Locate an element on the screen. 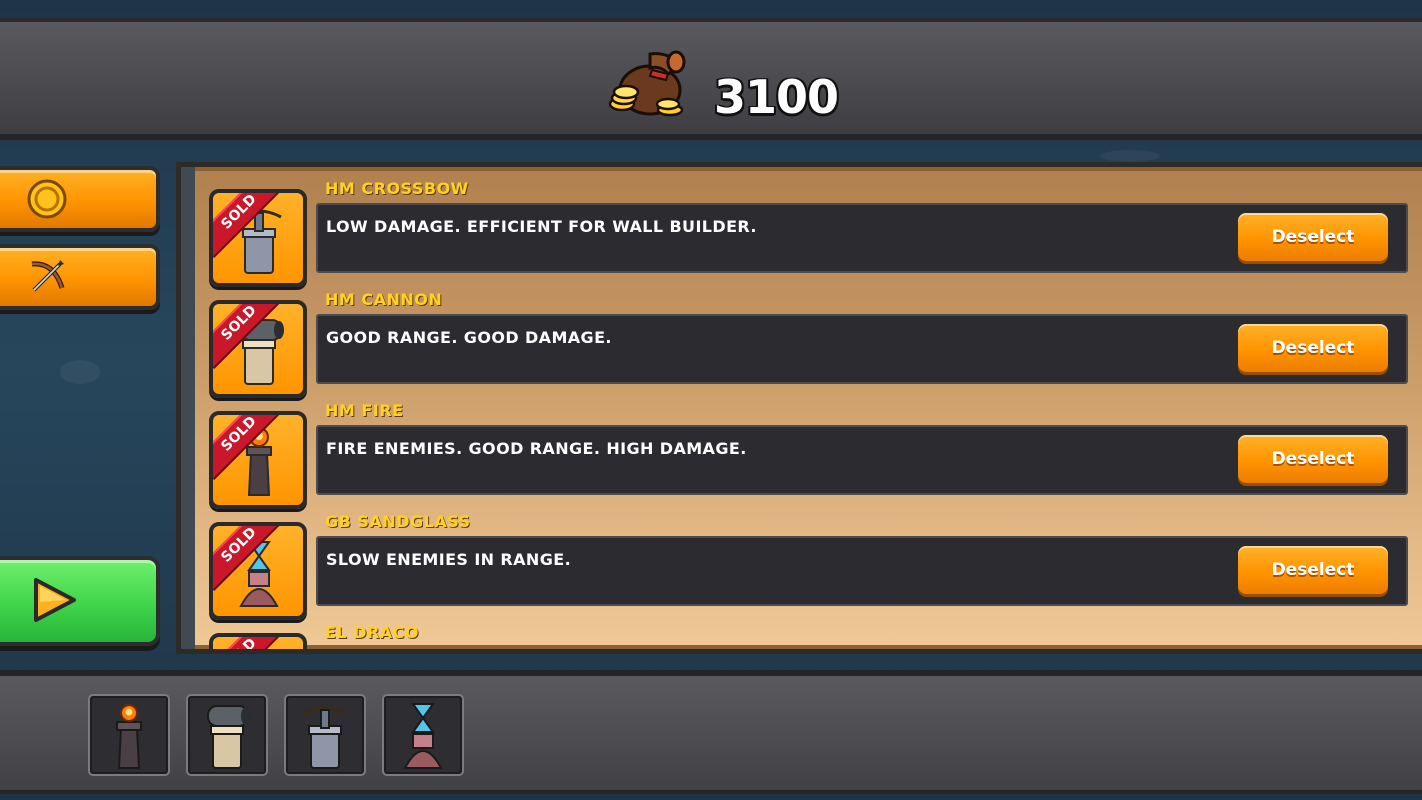  tower-description: LOW DAMAGE. EFFICIENT FOR WALL BUILDER. is located at coordinates (541, 226).